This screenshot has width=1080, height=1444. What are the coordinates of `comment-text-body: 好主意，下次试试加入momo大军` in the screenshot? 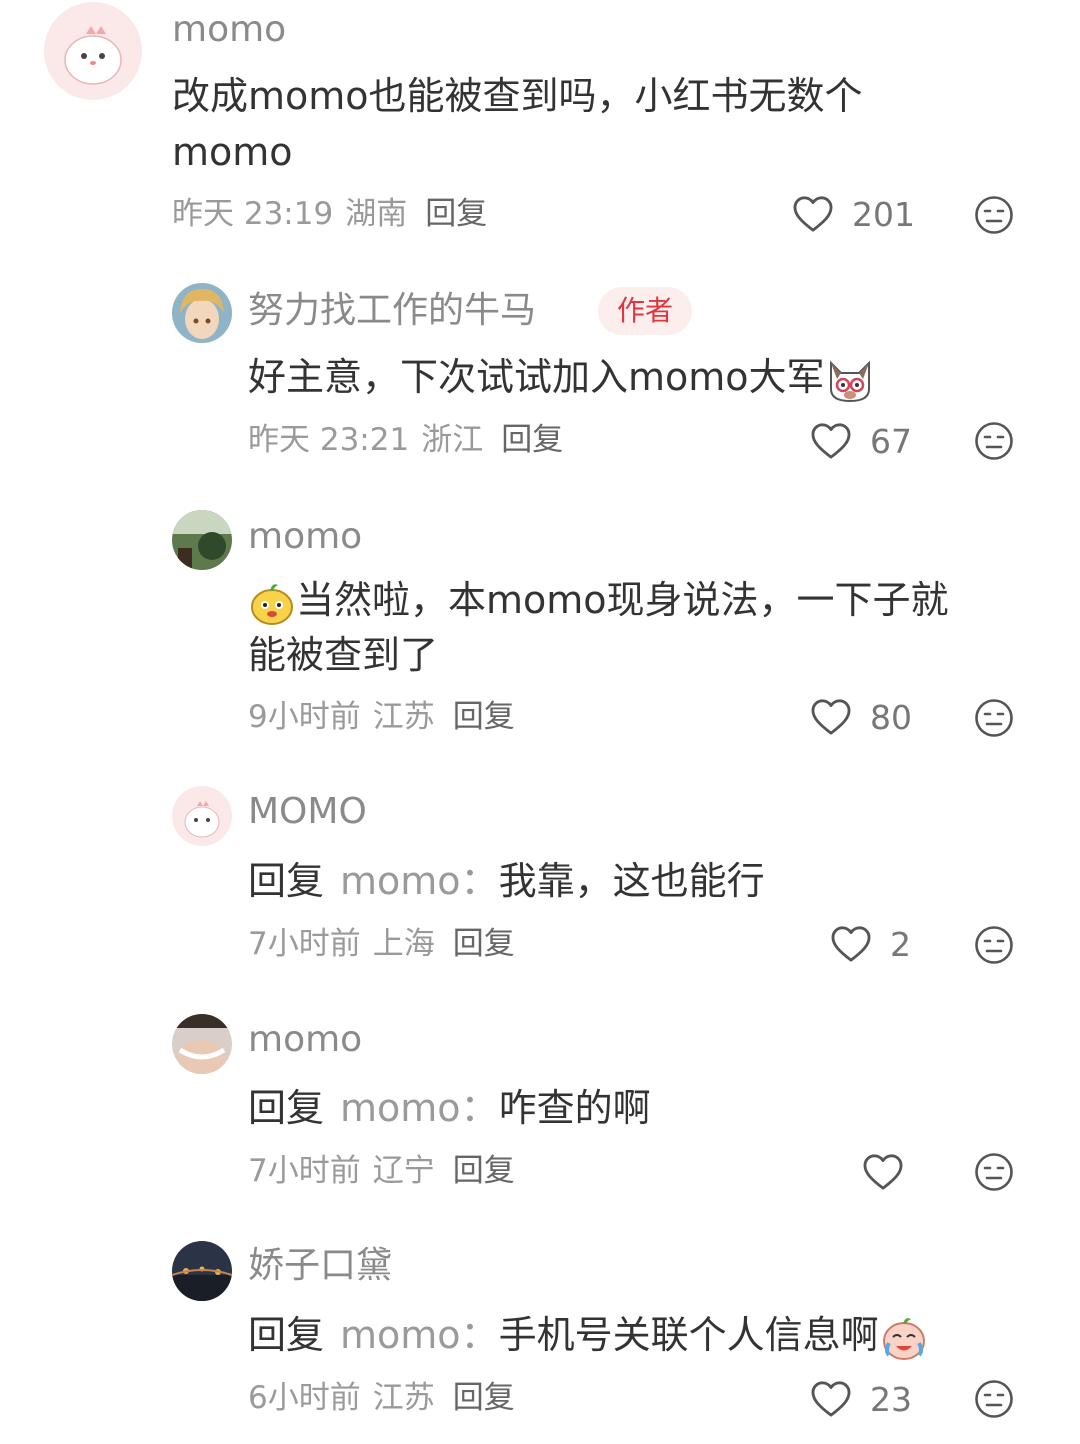 It's located at (536, 377).